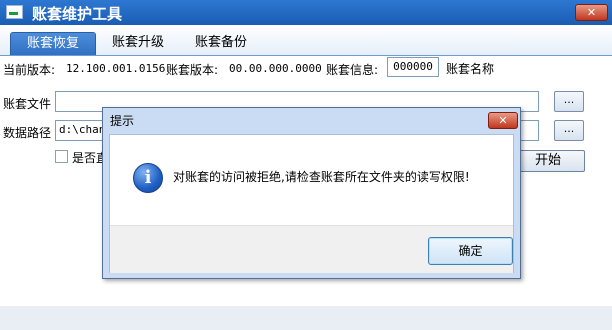 Image resolution: width=612 pixels, height=330 pixels. Describe the element at coordinates (61, 156) in the screenshot. I see `option-checkbox` at that location.